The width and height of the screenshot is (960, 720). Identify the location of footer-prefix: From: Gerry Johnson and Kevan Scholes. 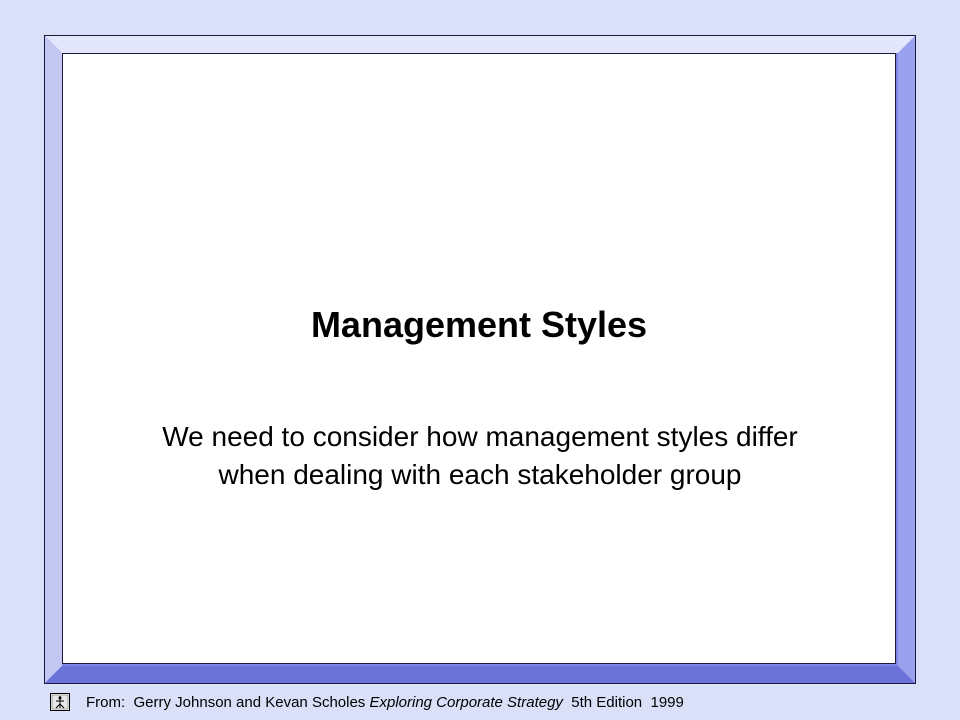
(228, 702).